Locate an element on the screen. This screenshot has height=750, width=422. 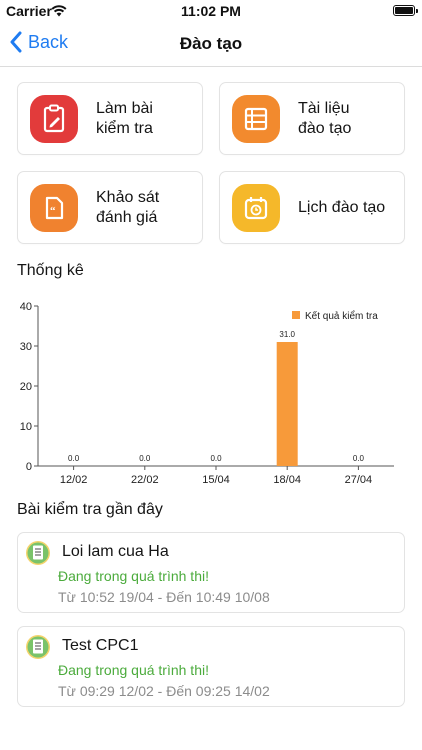
menu-card-label: Làm bài kiểm tra is located at coordinates (124, 118).